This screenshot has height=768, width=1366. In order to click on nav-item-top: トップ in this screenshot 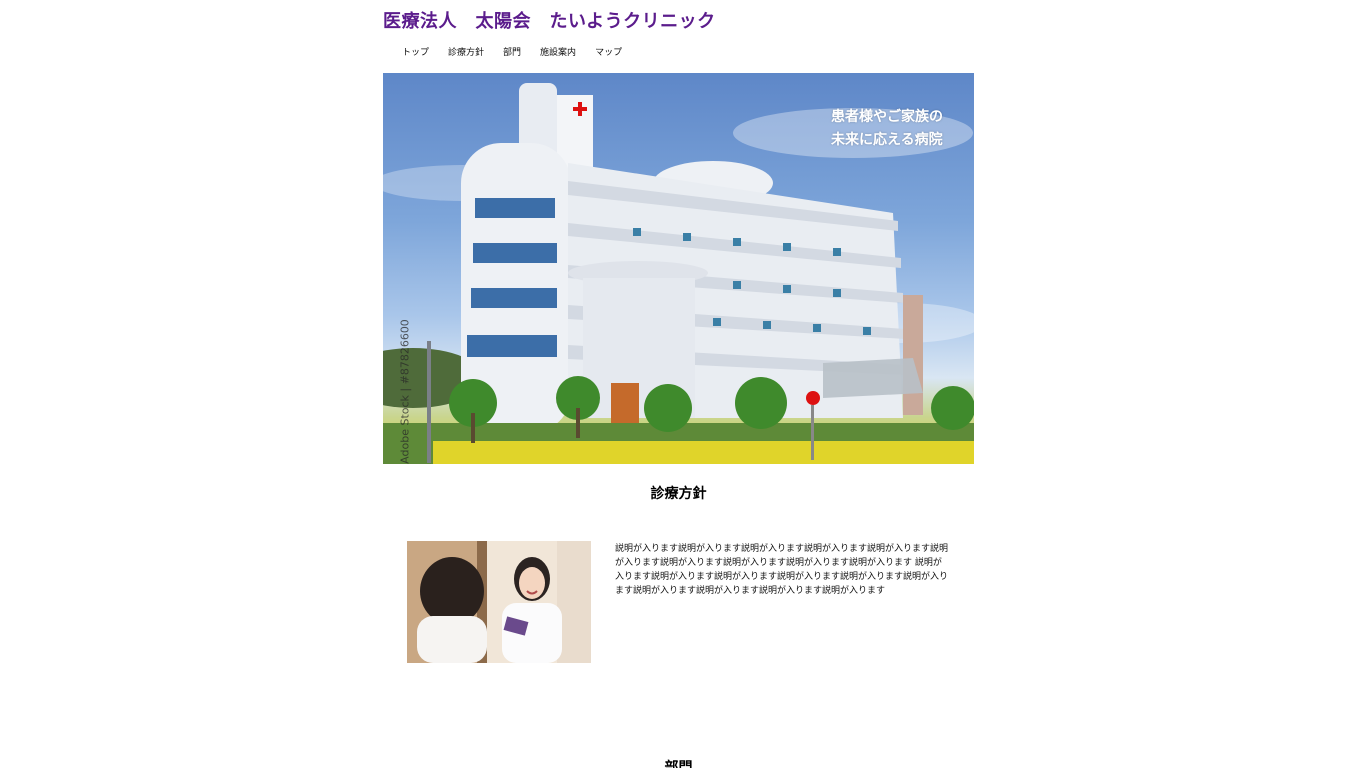, I will do `click(415, 51)`.